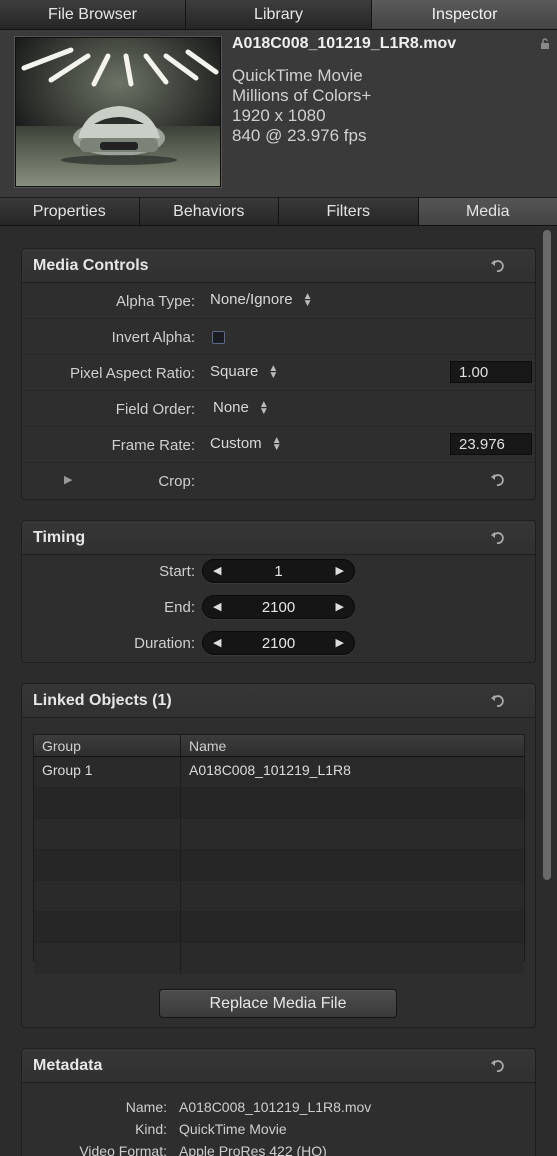  I want to click on pixel-aspect-row: Pixel Aspect Ratio: Square ▲ ▼ 1.00, so click(278, 373).